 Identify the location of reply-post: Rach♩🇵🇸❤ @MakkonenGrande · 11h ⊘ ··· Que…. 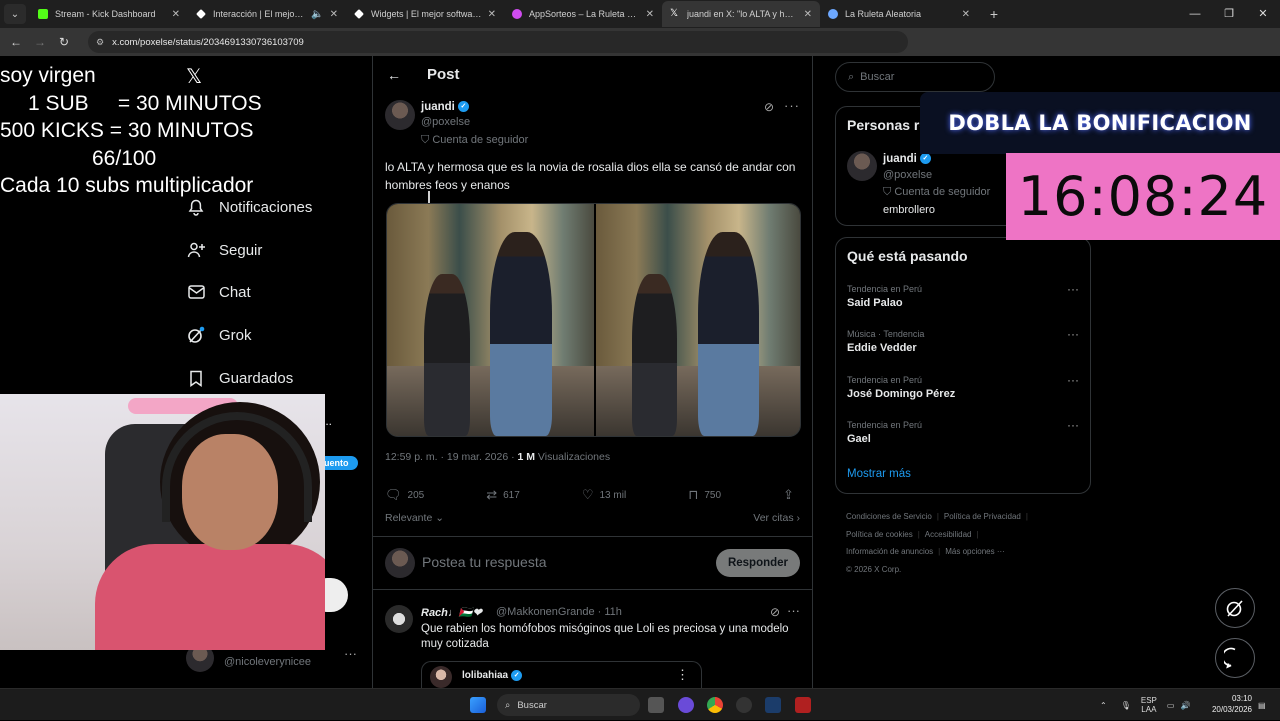
(592, 642).